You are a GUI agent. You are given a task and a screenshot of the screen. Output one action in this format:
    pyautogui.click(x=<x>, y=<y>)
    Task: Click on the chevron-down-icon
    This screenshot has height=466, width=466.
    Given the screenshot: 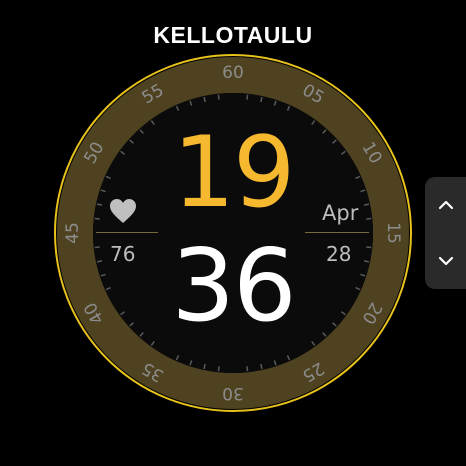 What is the action you would take?
    pyautogui.click(x=445, y=261)
    